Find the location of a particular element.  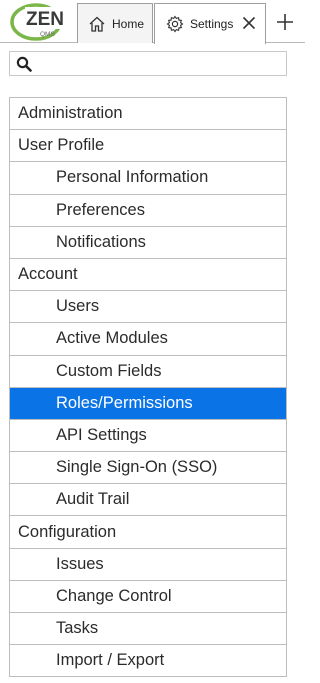

nav-item-label: Users is located at coordinates (78, 306).